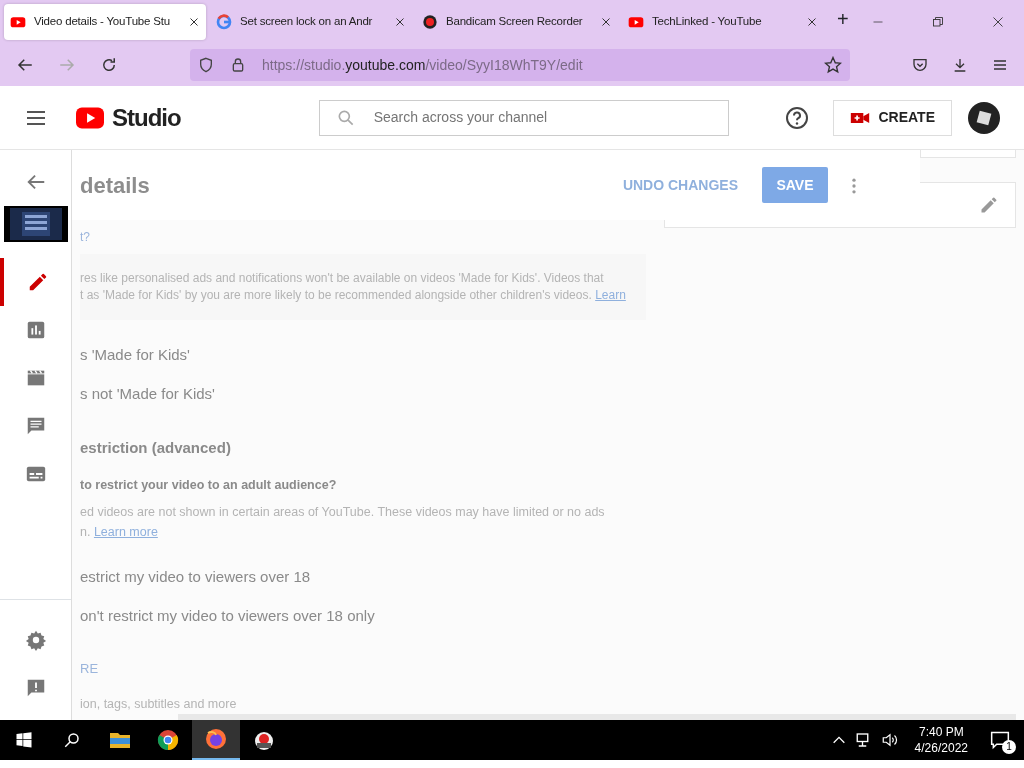  I want to click on settings-icon, so click(35, 640).